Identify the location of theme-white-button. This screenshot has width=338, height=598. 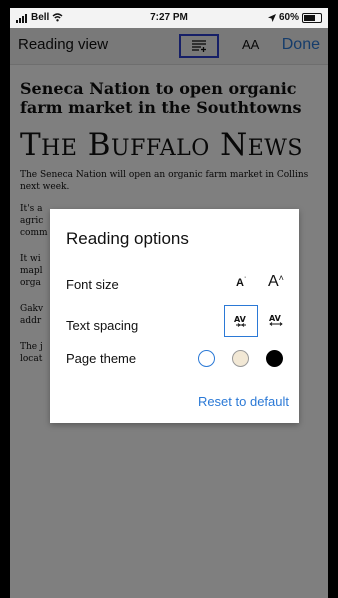
(206, 358).